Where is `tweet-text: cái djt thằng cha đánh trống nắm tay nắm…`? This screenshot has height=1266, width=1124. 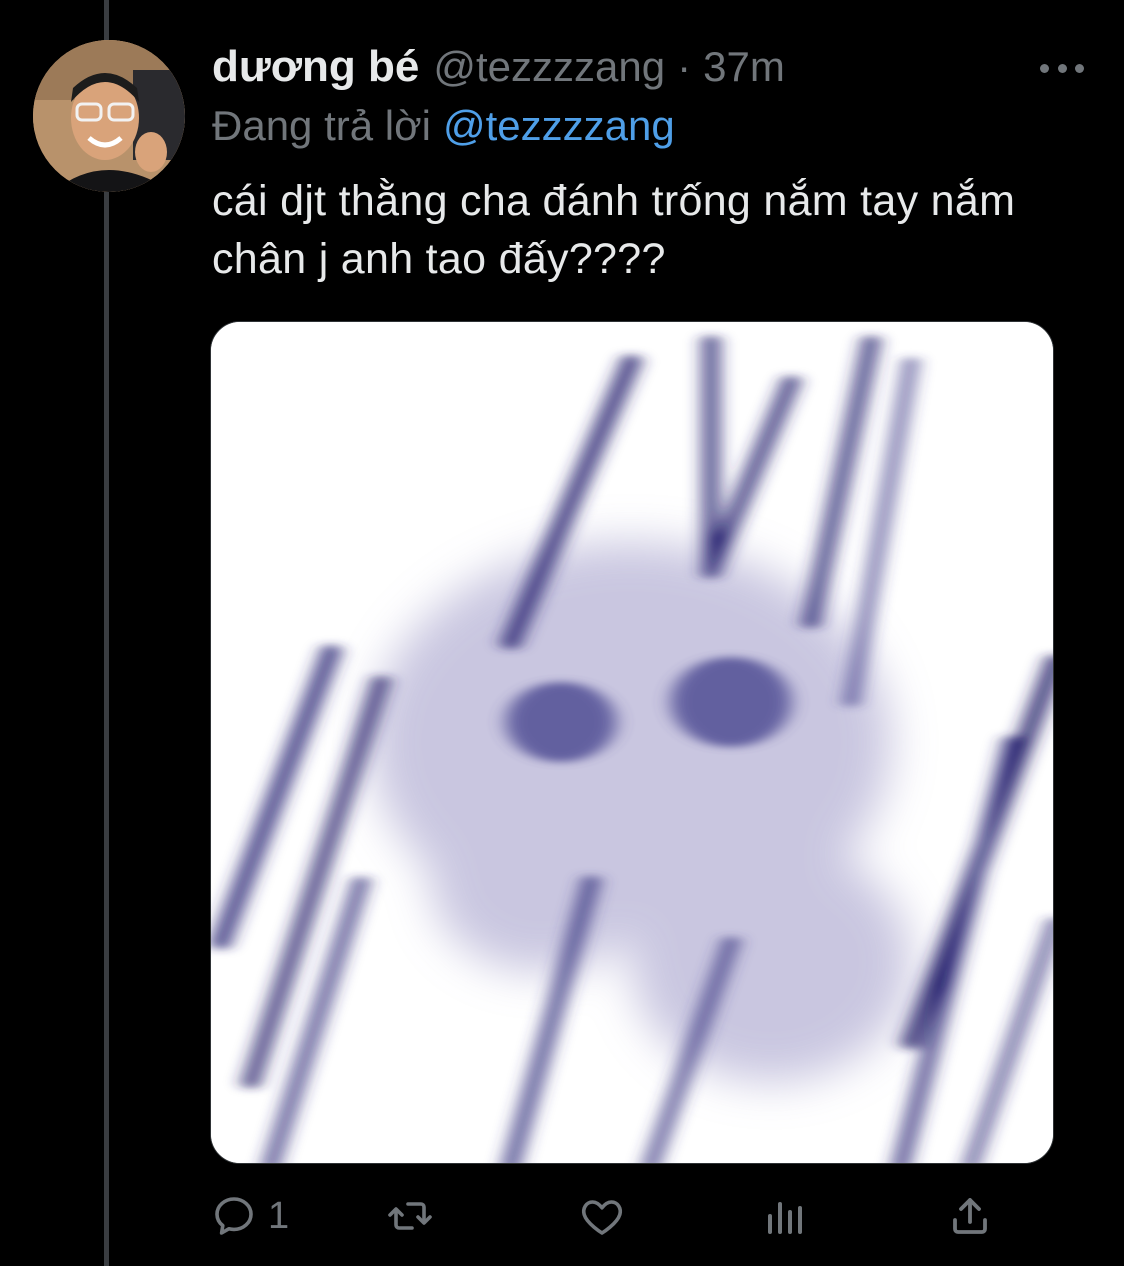
tweet-text: cái djt thằng cha đánh trống nắm tay nắm… is located at coordinates (614, 230).